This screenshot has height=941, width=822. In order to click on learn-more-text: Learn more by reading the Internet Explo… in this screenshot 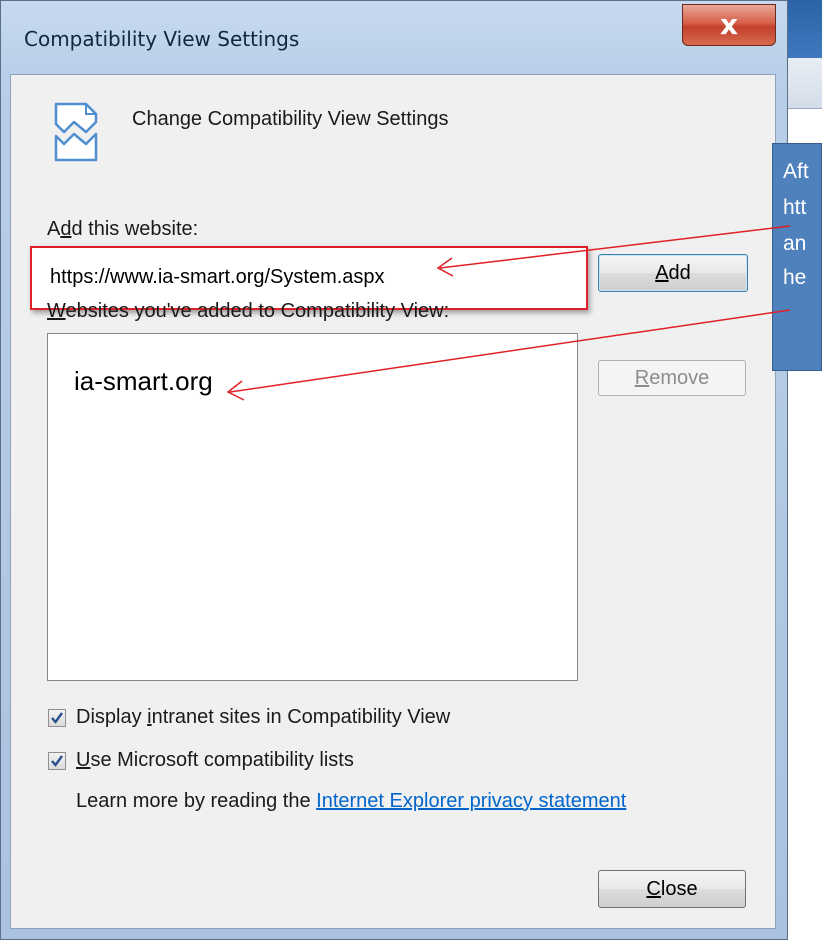, I will do `click(351, 801)`.